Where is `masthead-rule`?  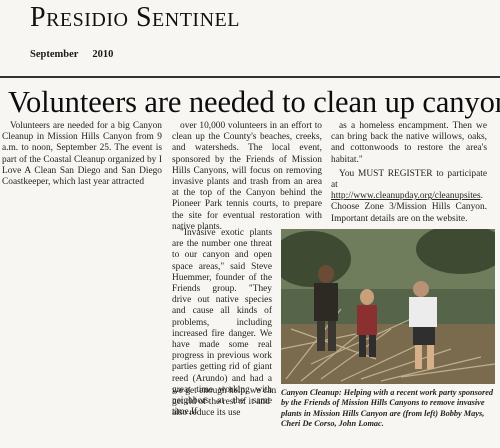
masthead-rule is located at coordinates (250, 77).